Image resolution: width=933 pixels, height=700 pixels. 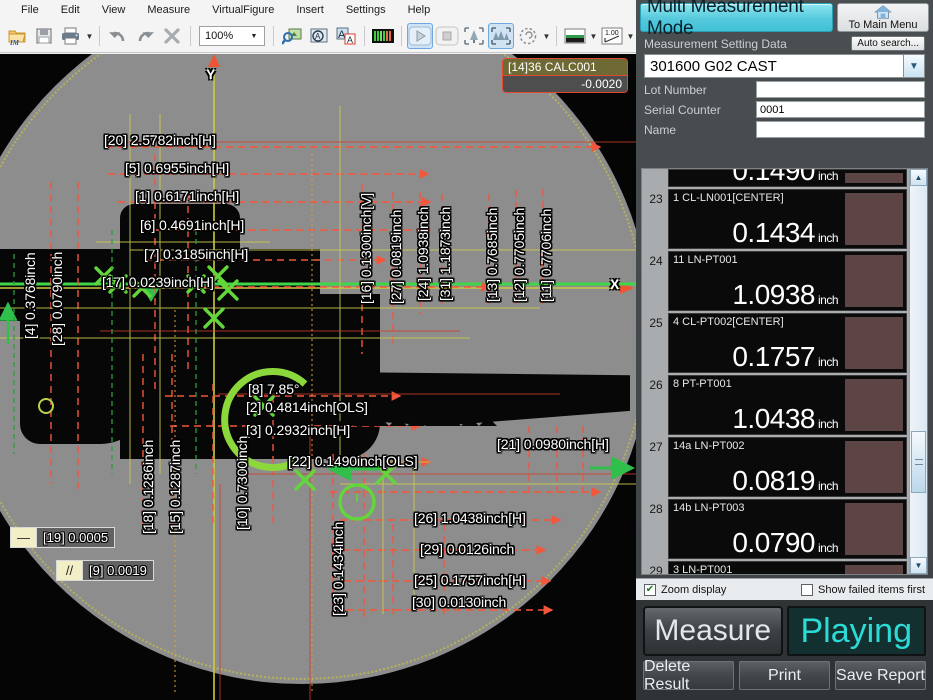 I want to click on dim-label-30: [30] 0.0130inch, so click(x=459, y=602).